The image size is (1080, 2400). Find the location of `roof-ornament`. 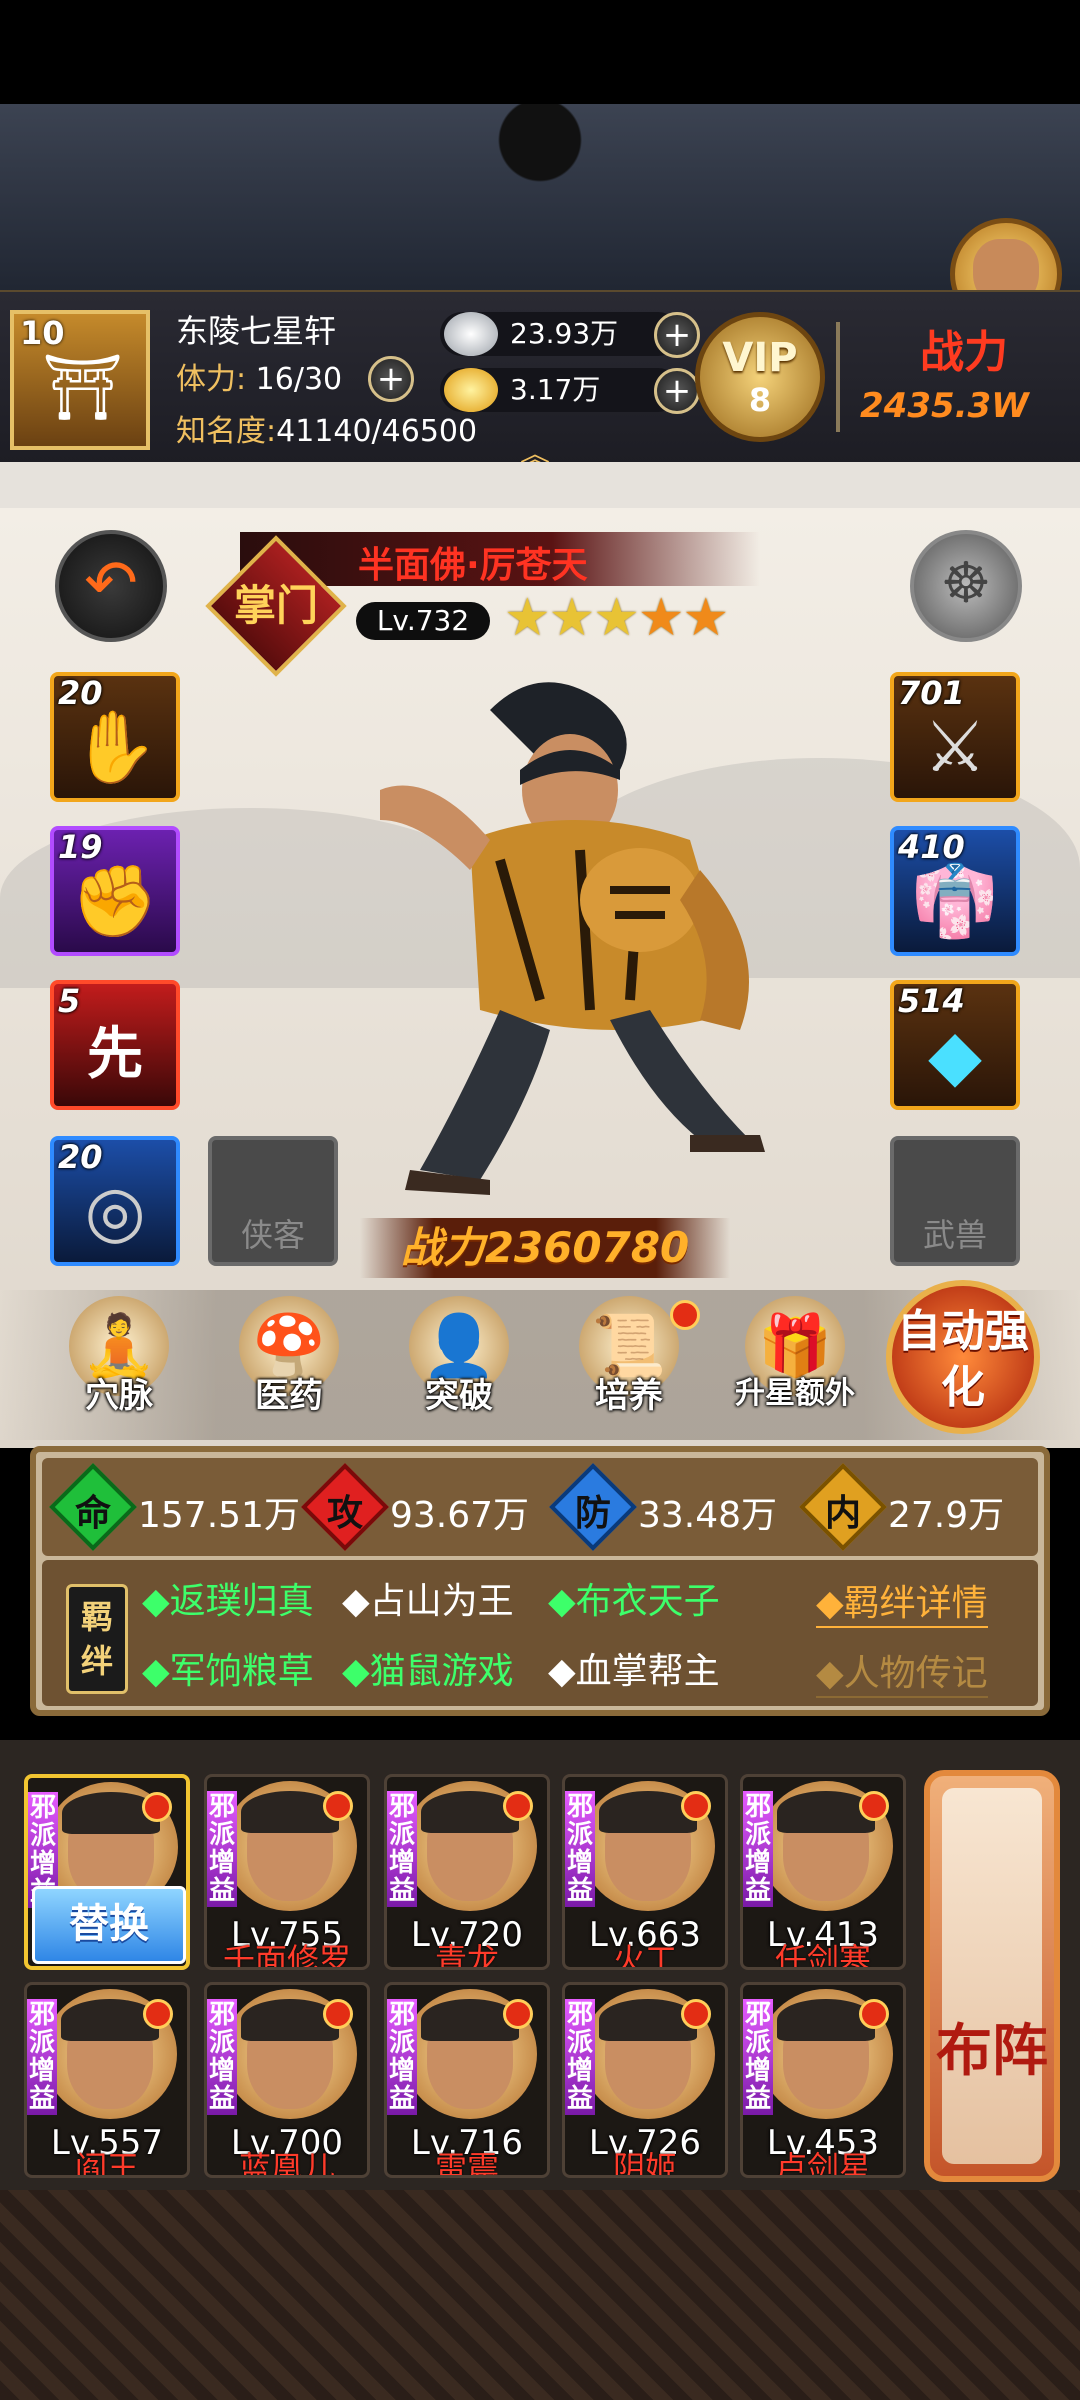

roof-ornament is located at coordinates (540, 164).